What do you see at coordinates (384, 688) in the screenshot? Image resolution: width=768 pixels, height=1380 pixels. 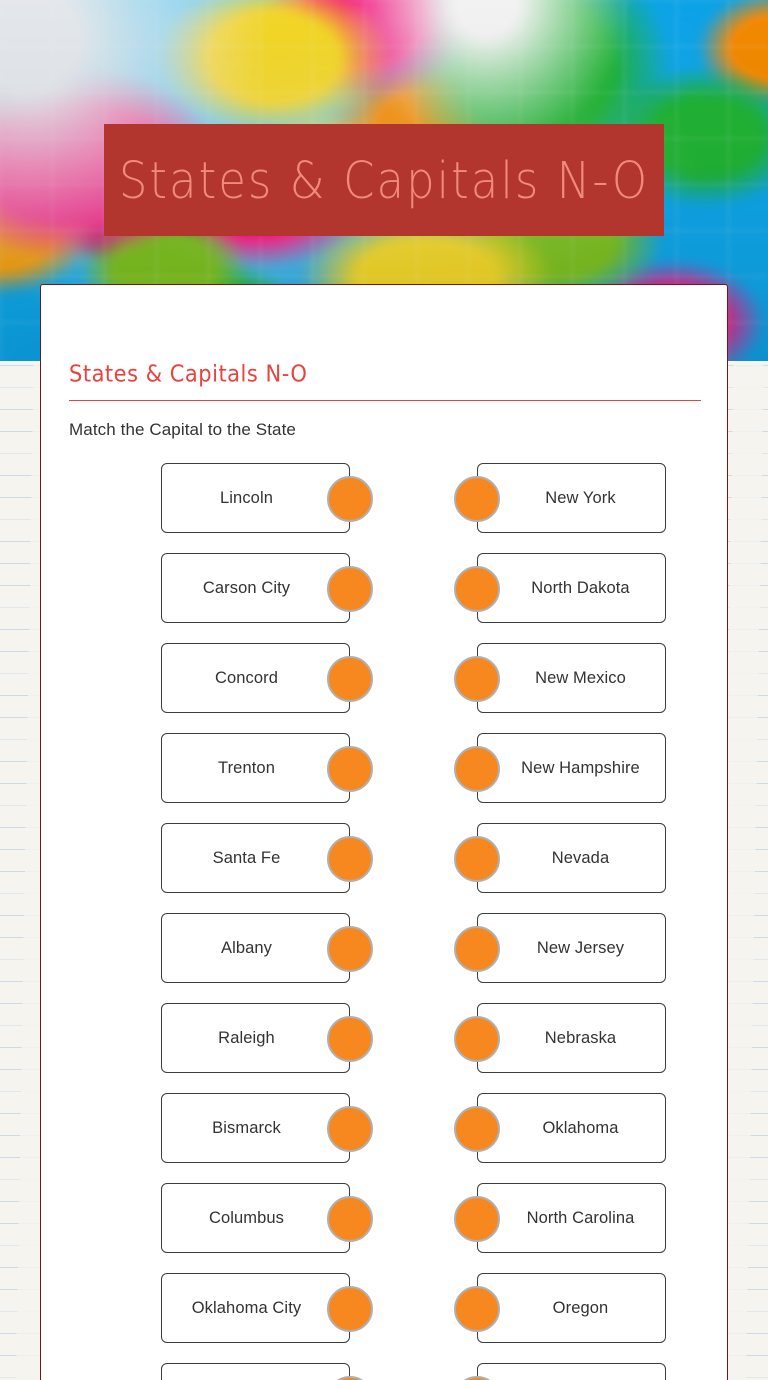 I see `match-row: Concord New Mexico` at bounding box center [384, 688].